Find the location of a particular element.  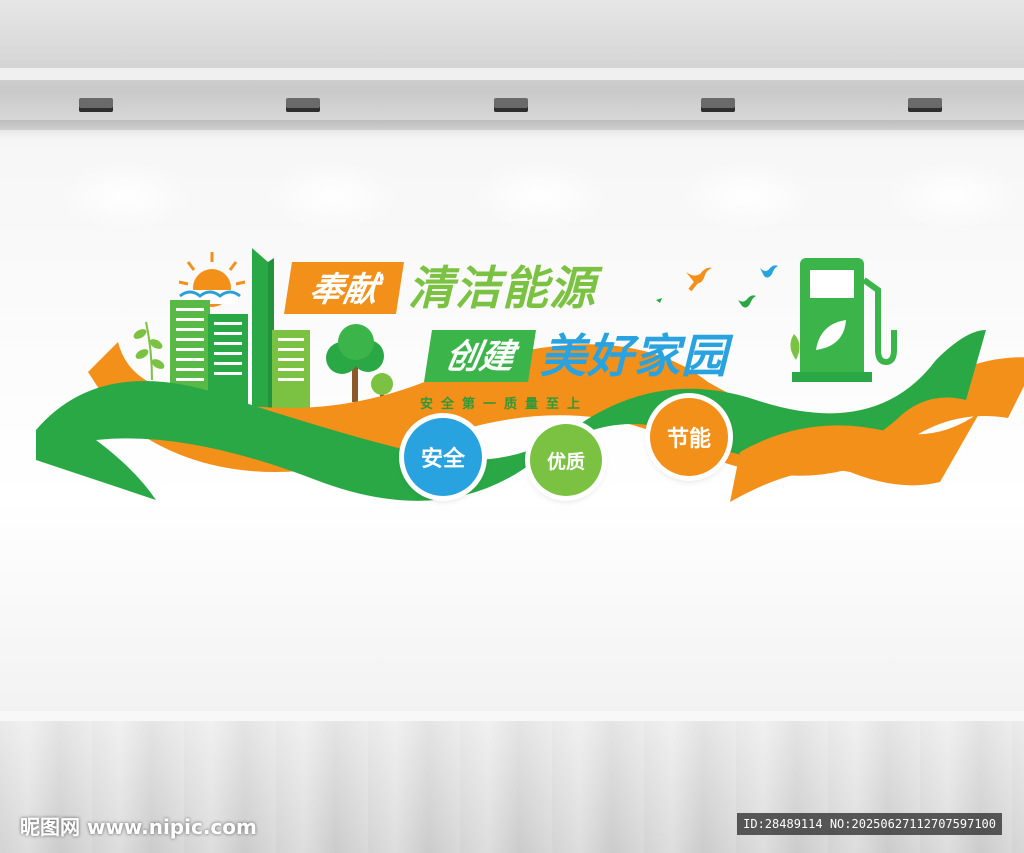

slogan-line-2: 美好家园 is located at coordinates (634, 356).